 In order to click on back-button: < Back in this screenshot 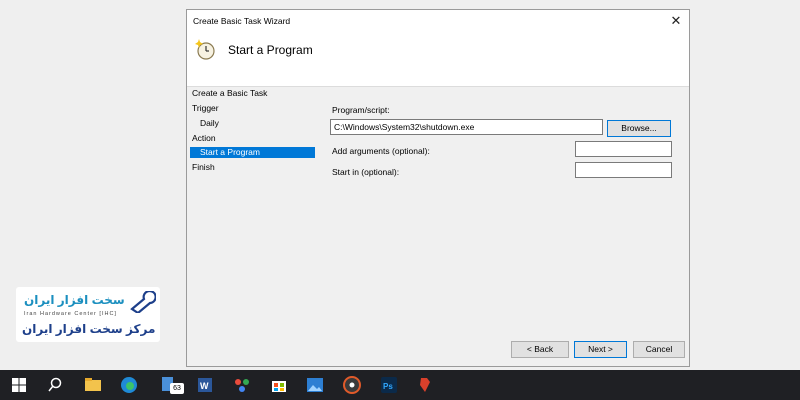, I will do `click(540, 349)`.